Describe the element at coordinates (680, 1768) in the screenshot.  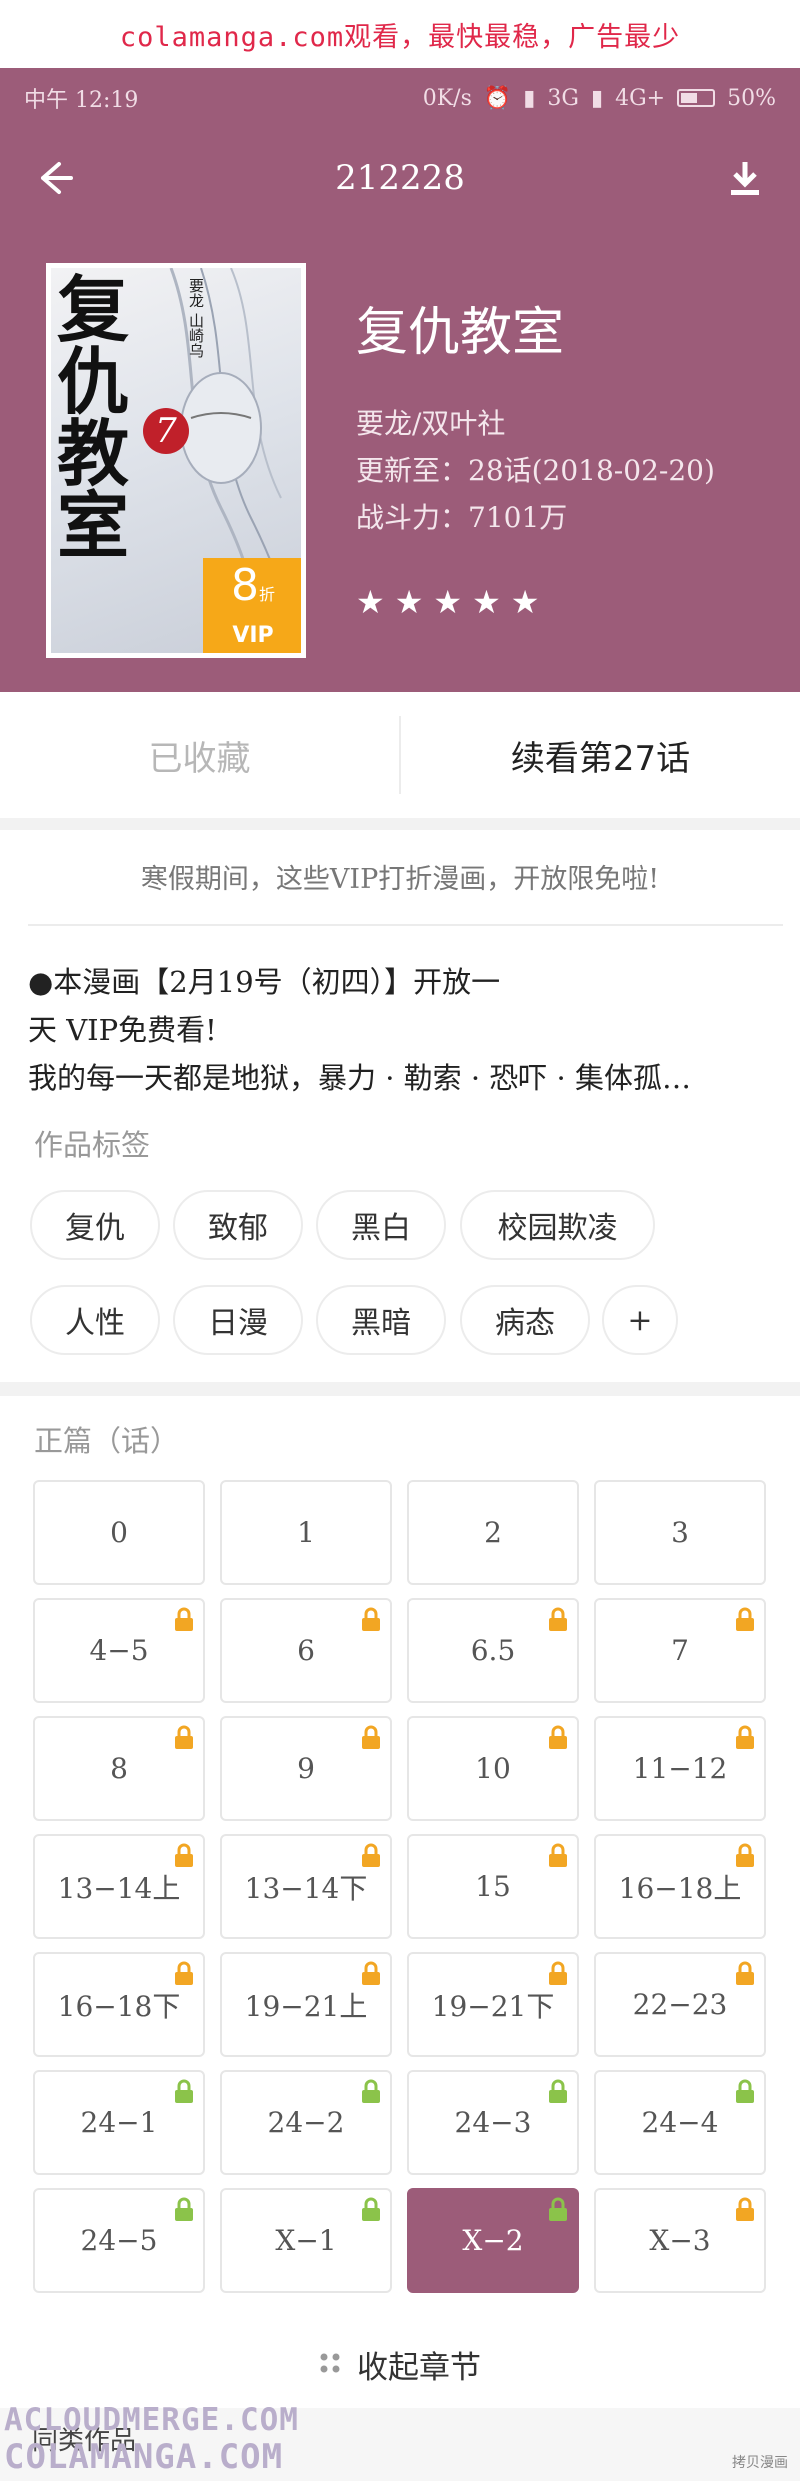
I see `chapter-button: 11−12` at that location.